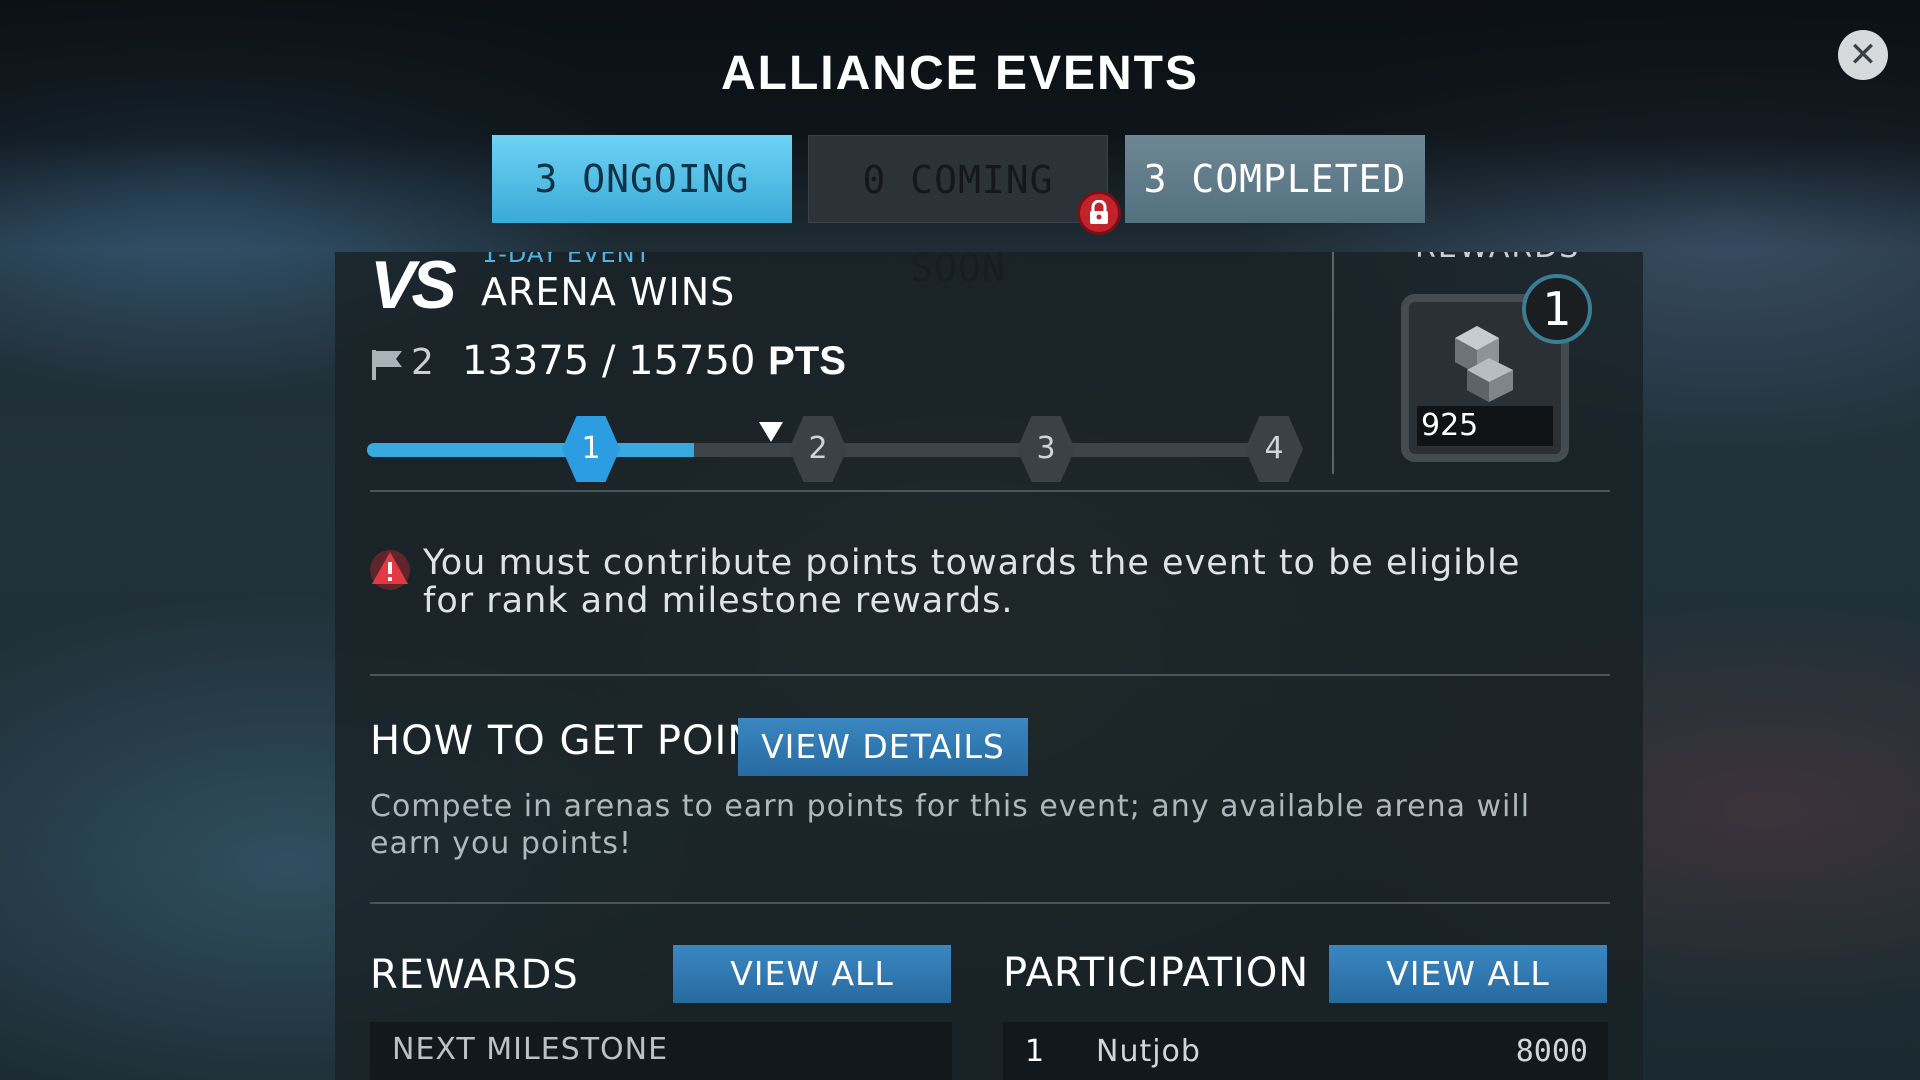  What do you see at coordinates (413, 287) in the screenshot?
I see `vs-badge: VS` at bounding box center [413, 287].